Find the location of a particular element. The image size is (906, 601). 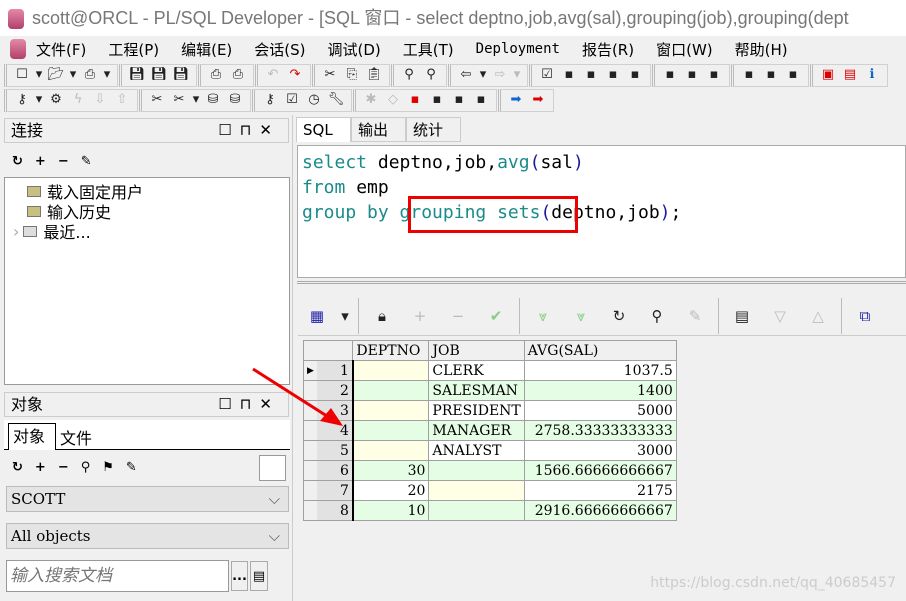

cell-deptno: 30 is located at coordinates (391, 470).